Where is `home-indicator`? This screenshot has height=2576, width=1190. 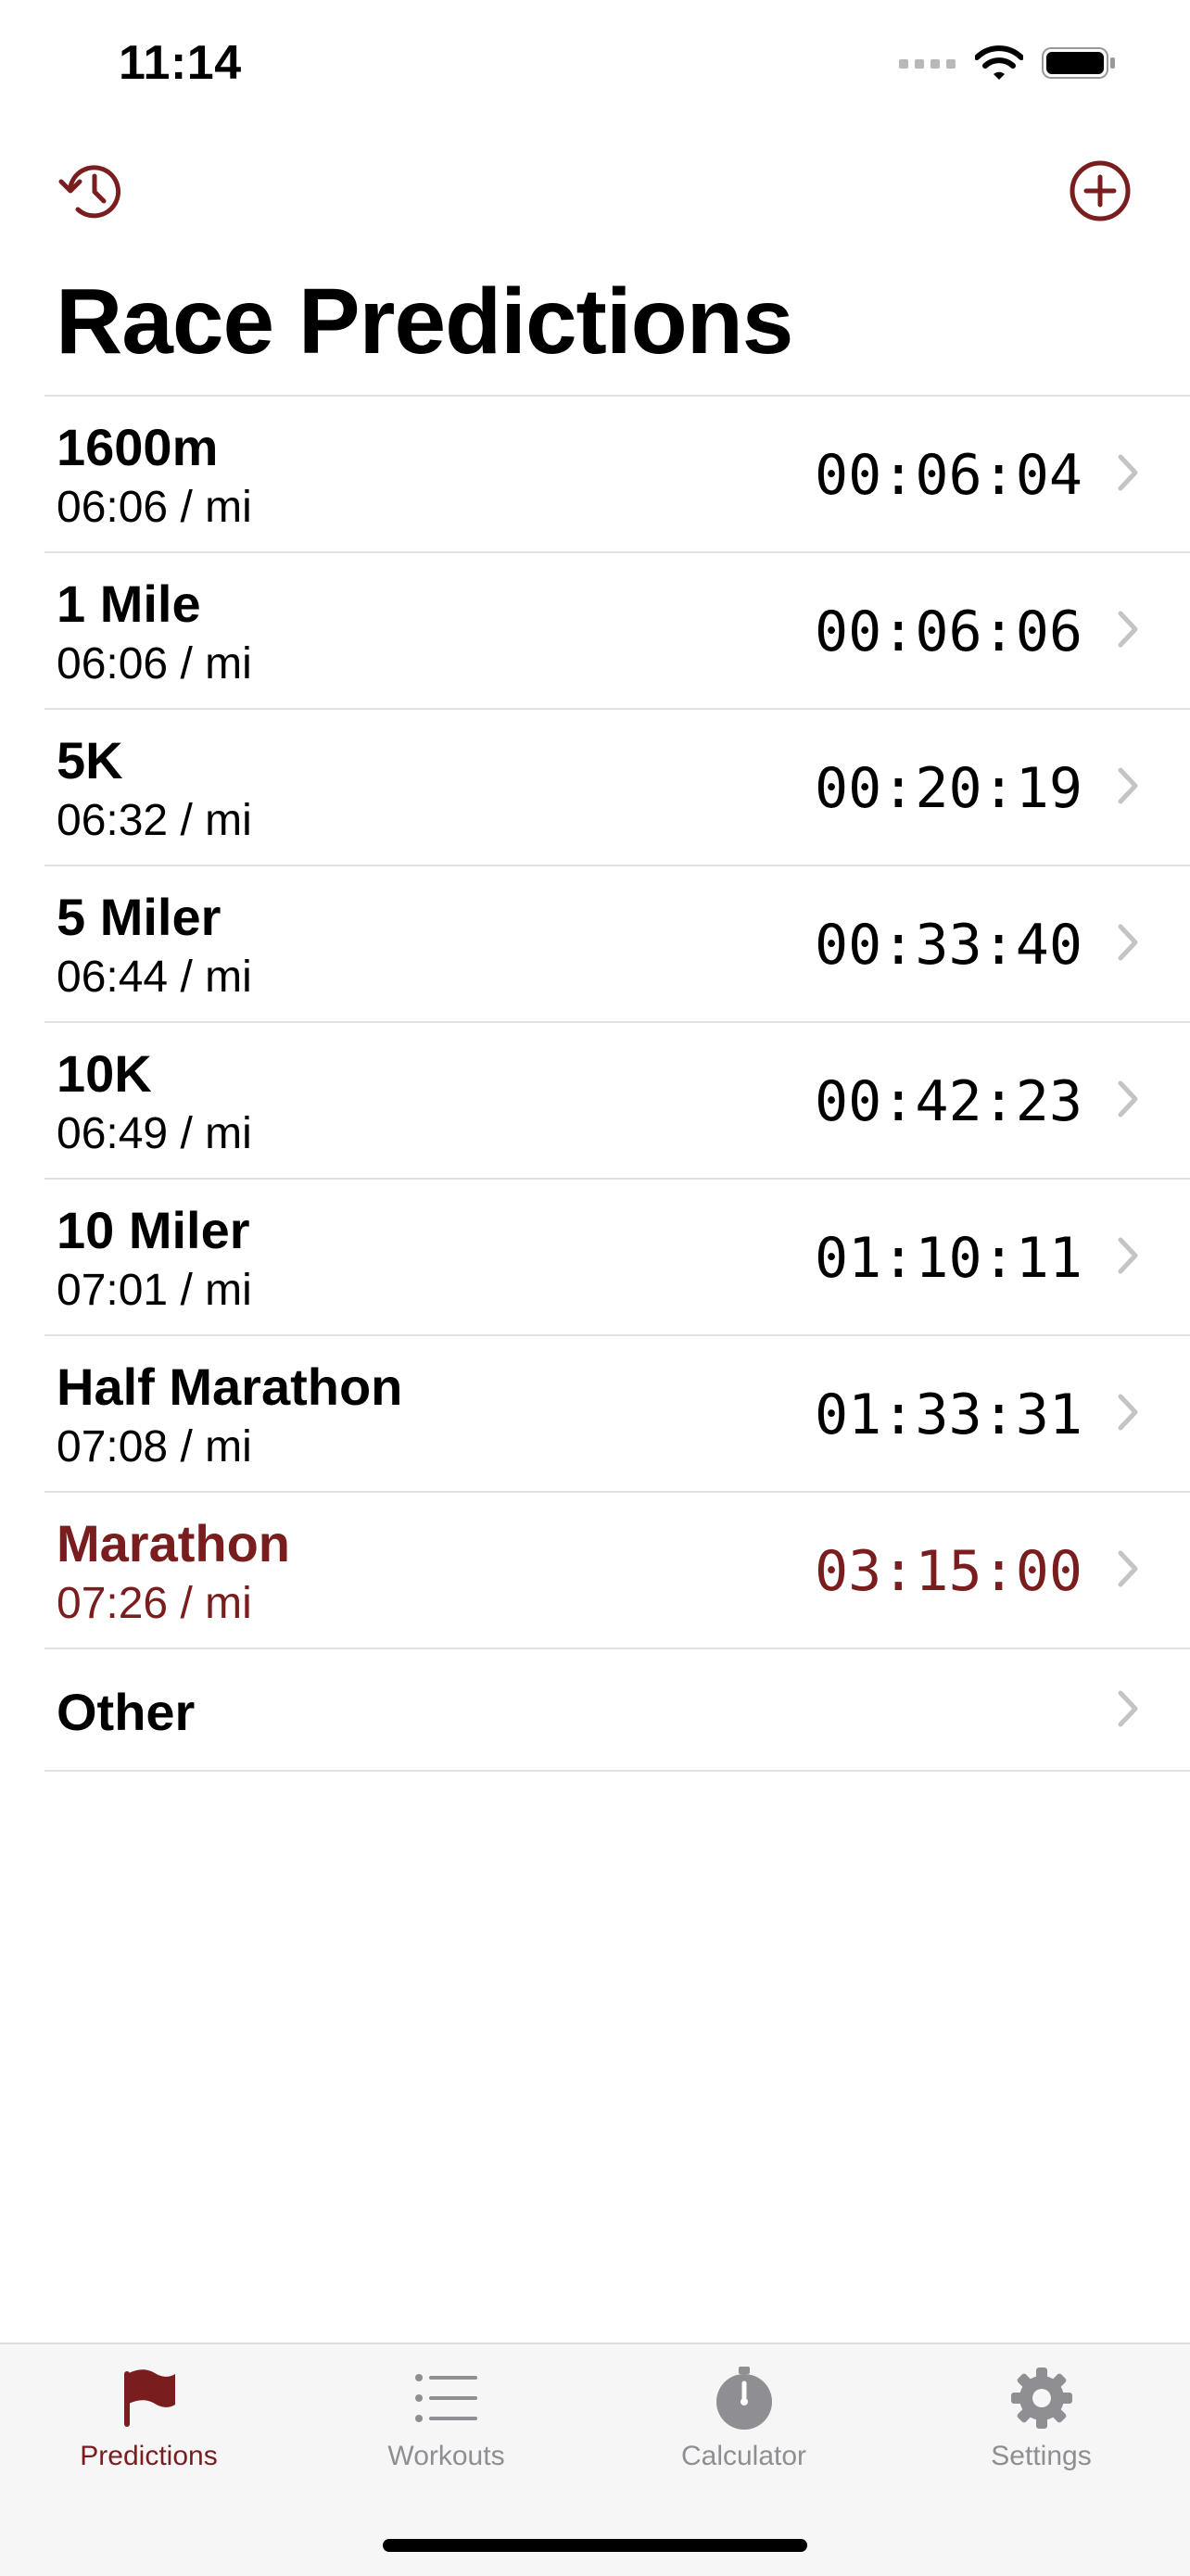
home-indicator is located at coordinates (595, 2545).